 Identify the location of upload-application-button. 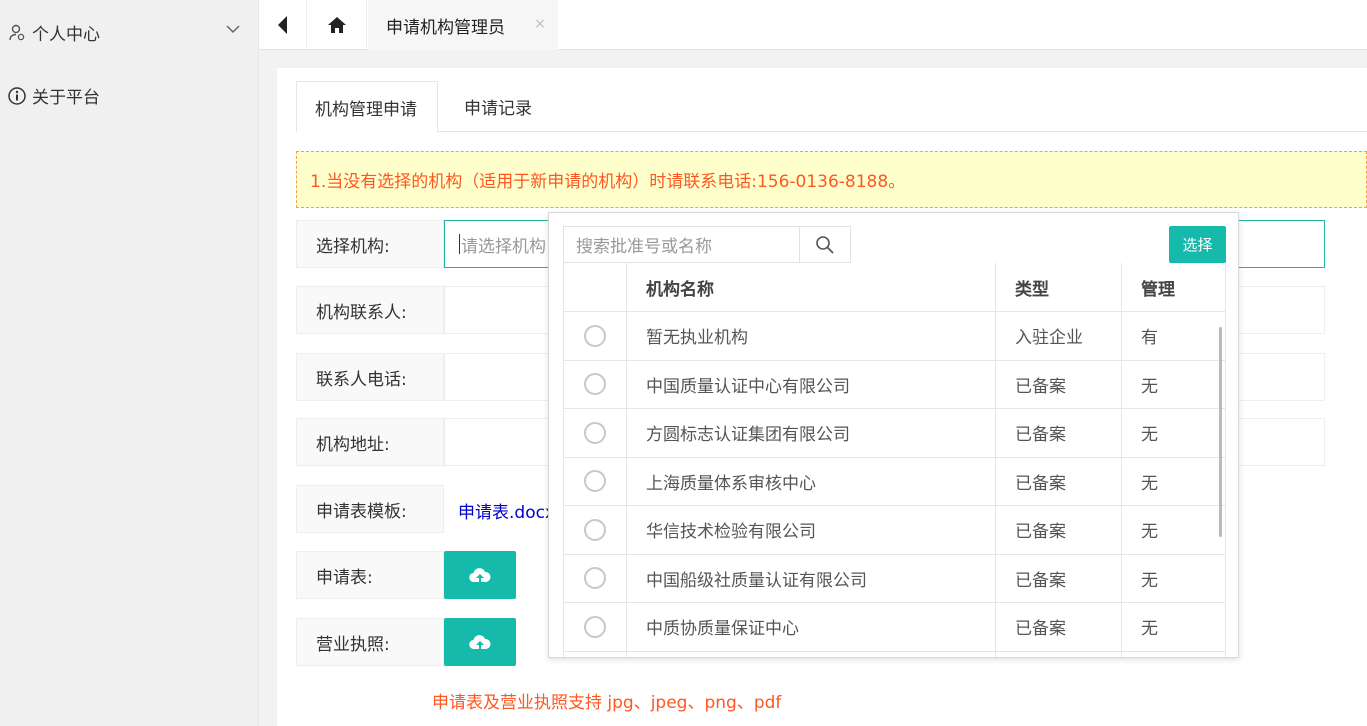
(480, 575).